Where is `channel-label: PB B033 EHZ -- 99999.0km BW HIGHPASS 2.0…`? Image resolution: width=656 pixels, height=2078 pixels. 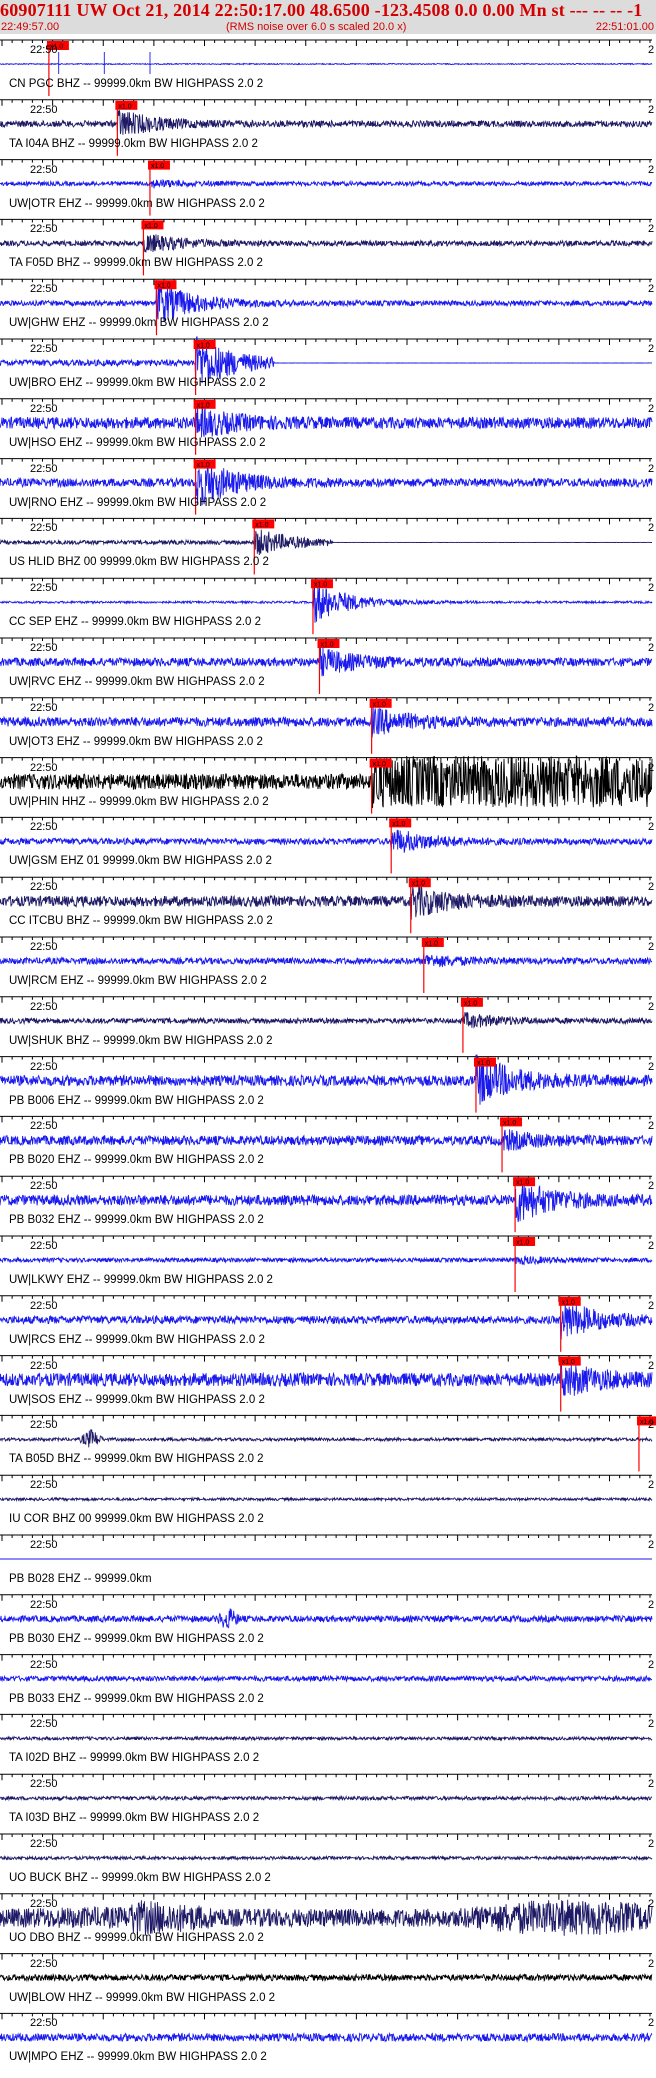 channel-label: PB B033 EHZ -- 99999.0km BW HIGHPASS 2.0… is located at coordinates (136, 1698).